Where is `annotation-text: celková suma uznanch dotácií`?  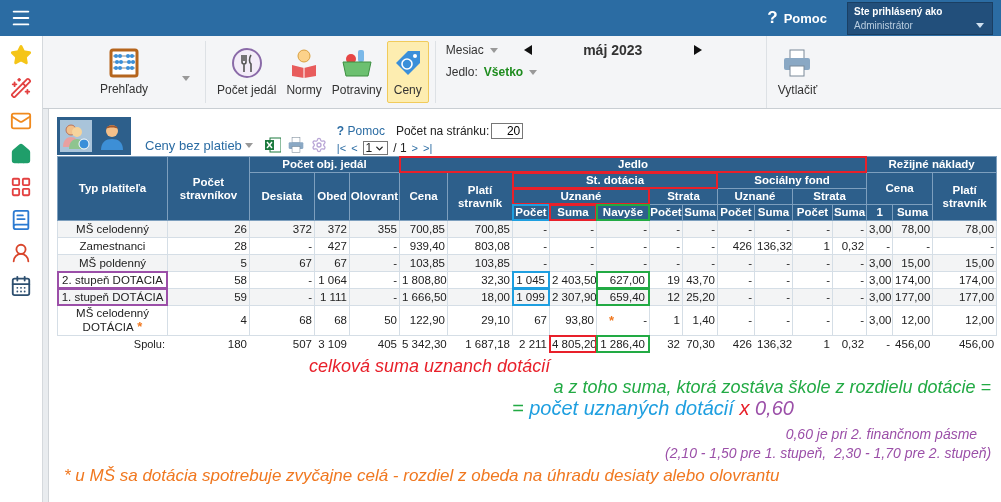
annotation-text: celková suma uznanch dotácií is located at coordinates (430, 366).